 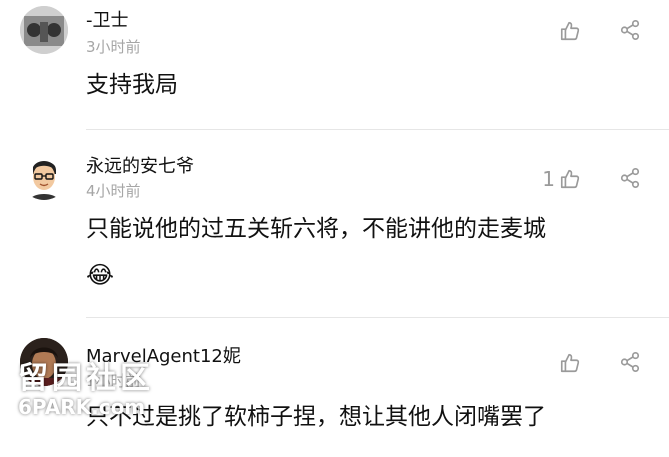 What do you see at coordinates (548, 179) in the screenshot?
I see `like-count: 1` at bounding box center [548, 179].